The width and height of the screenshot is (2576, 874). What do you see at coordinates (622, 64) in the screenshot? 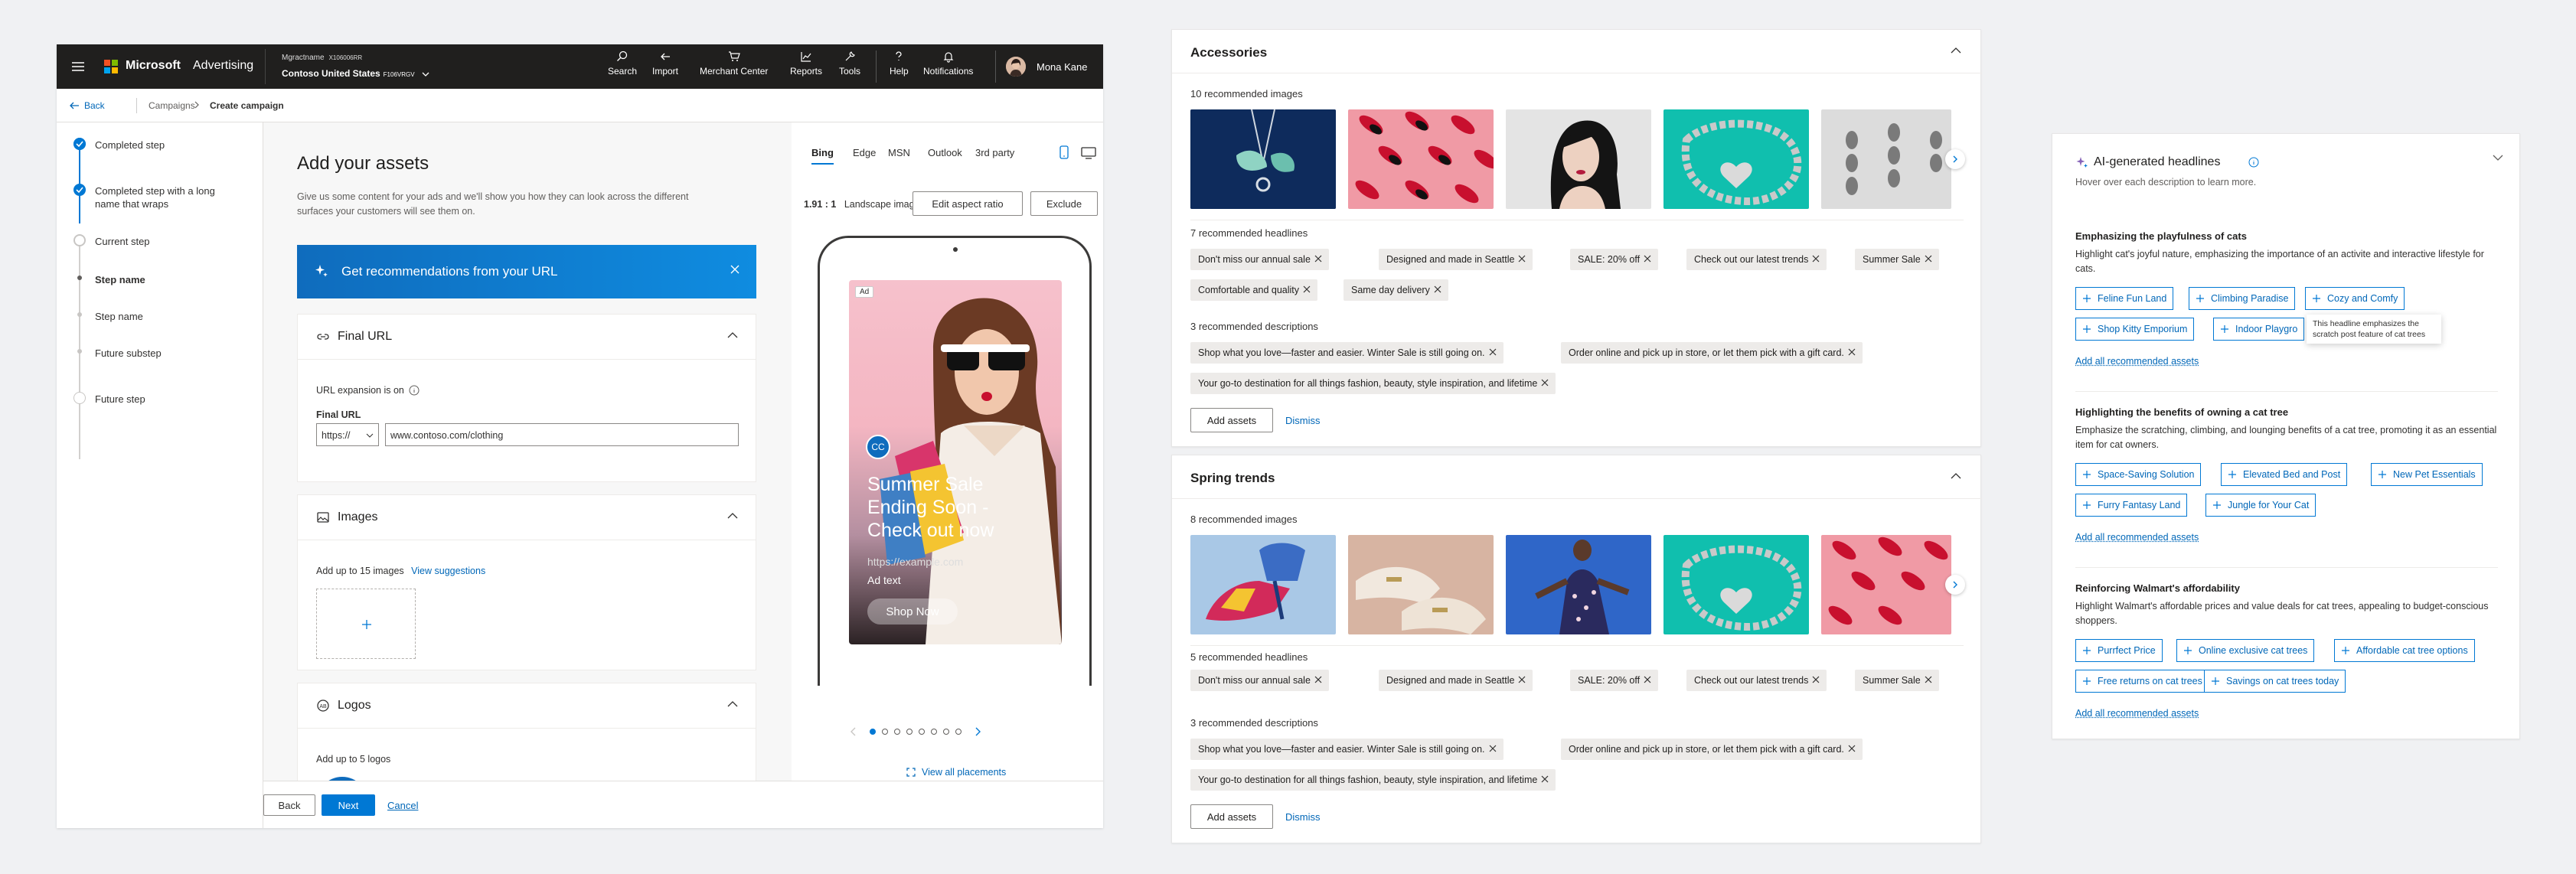
I see `nav-search: Search` at bounding box center [622, 64].